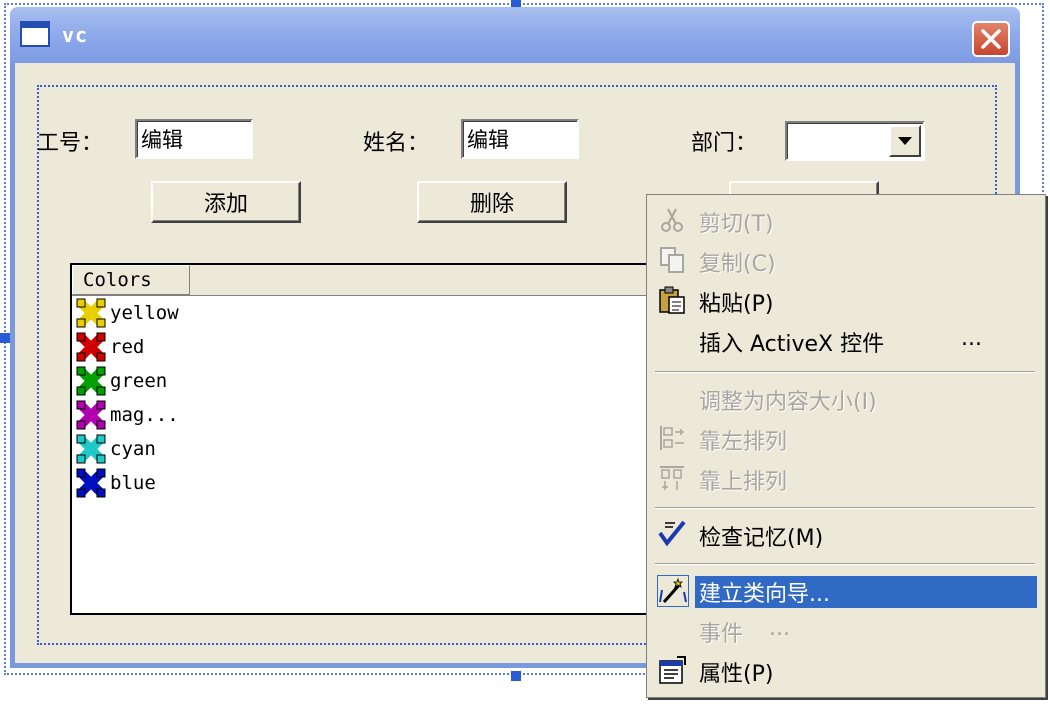  What do you see at coordinates (515, 35) in the screenshot?
I see `title-bar: vc` at bounding box center [515, 35].